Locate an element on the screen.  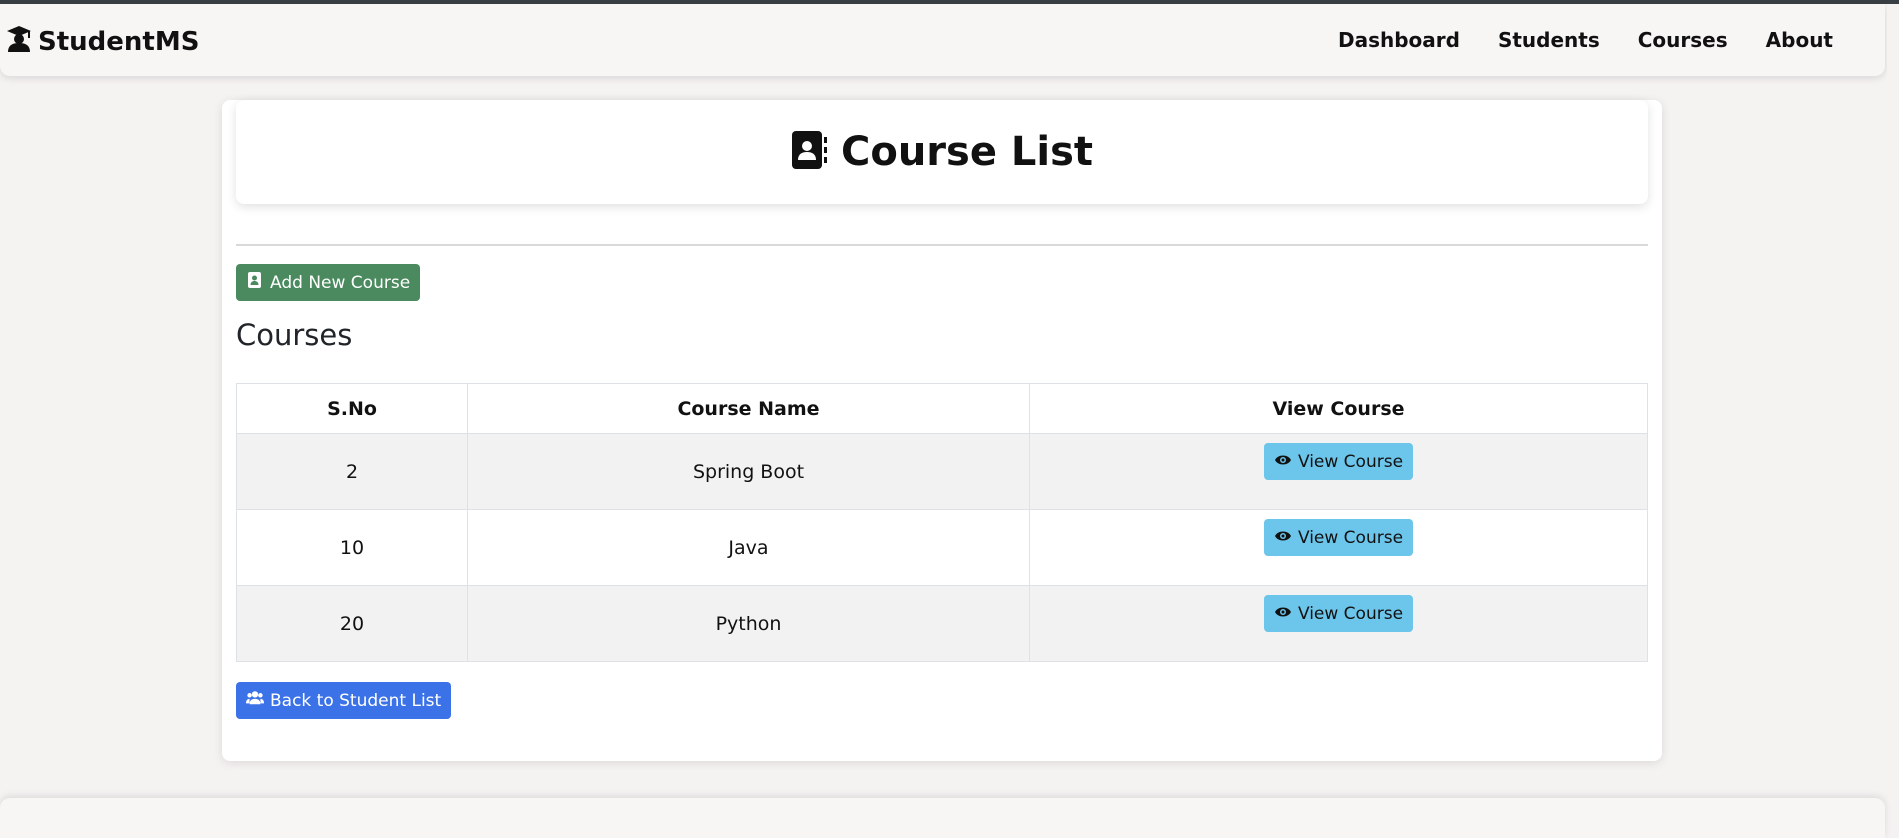
table-row: 20 Python View Course is located at coordinates (942, 623).